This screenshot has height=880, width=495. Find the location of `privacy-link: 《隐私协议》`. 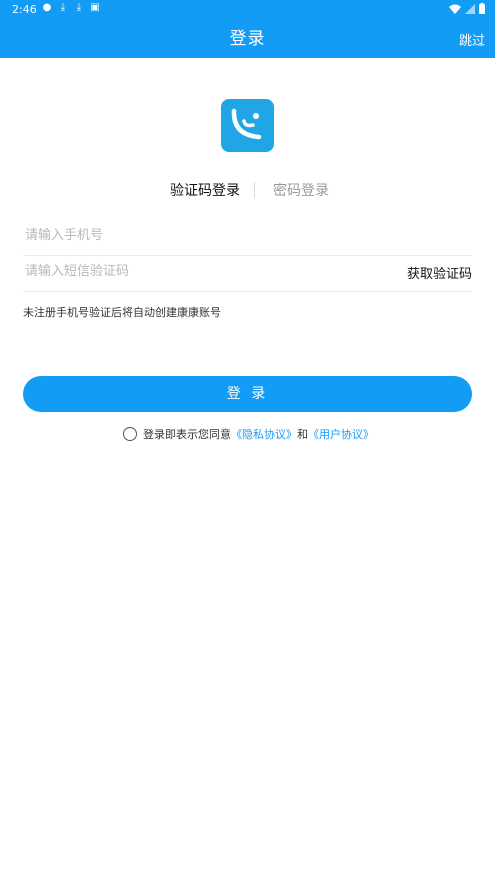

privacy-link: 《隐私协议》 is located at coordinates (264, 434).